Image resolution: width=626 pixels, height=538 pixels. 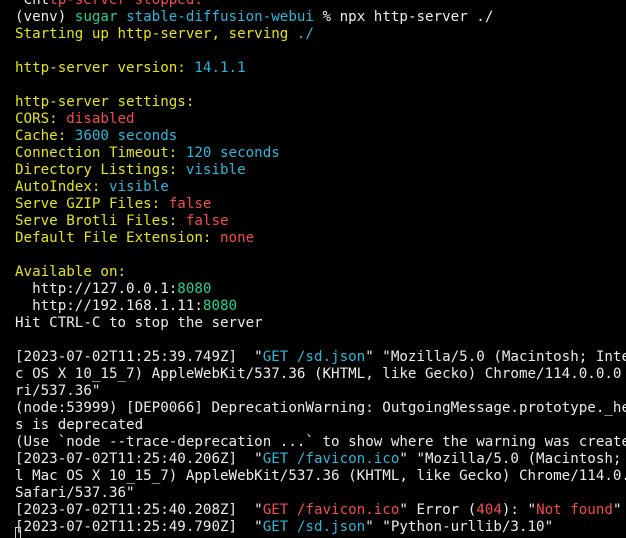 I want to click on terminal-text-segment: 120 seconds, so click(x=232, y=153).